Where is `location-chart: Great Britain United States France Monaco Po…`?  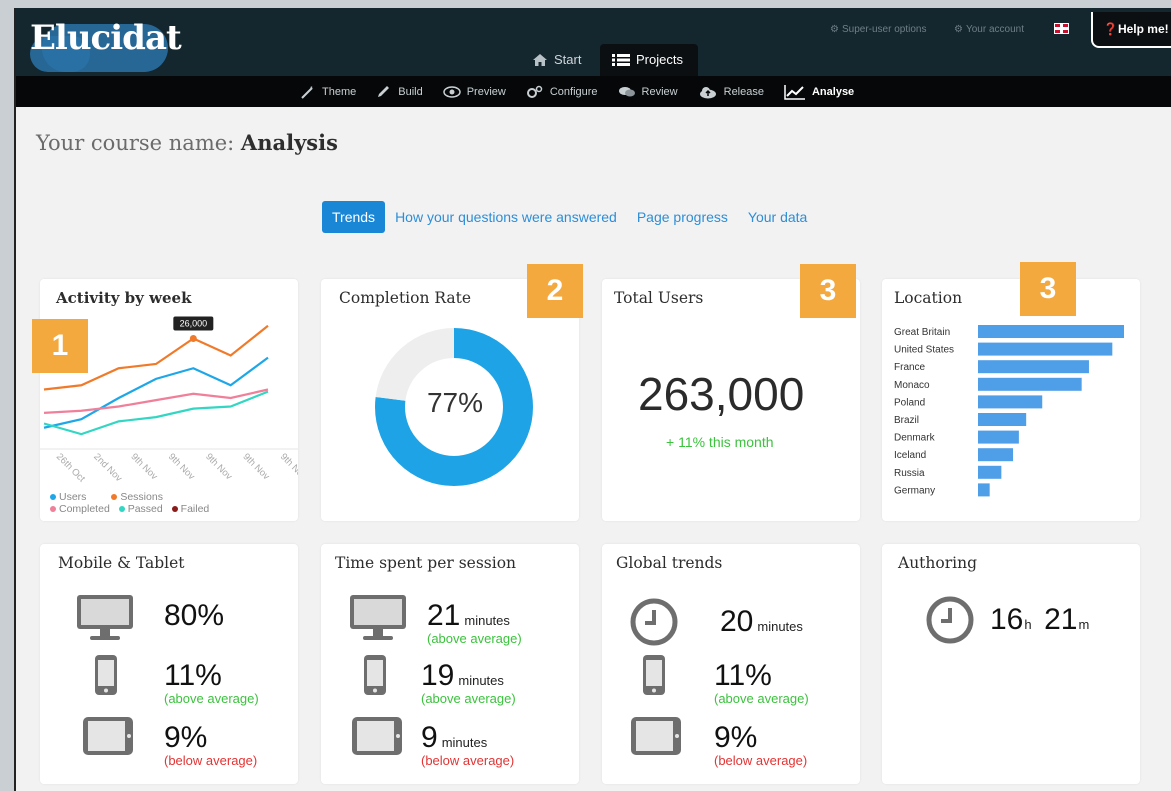
location-chart: Great Britain United States France Monaco Po… is located at coordinates (1009, 411).